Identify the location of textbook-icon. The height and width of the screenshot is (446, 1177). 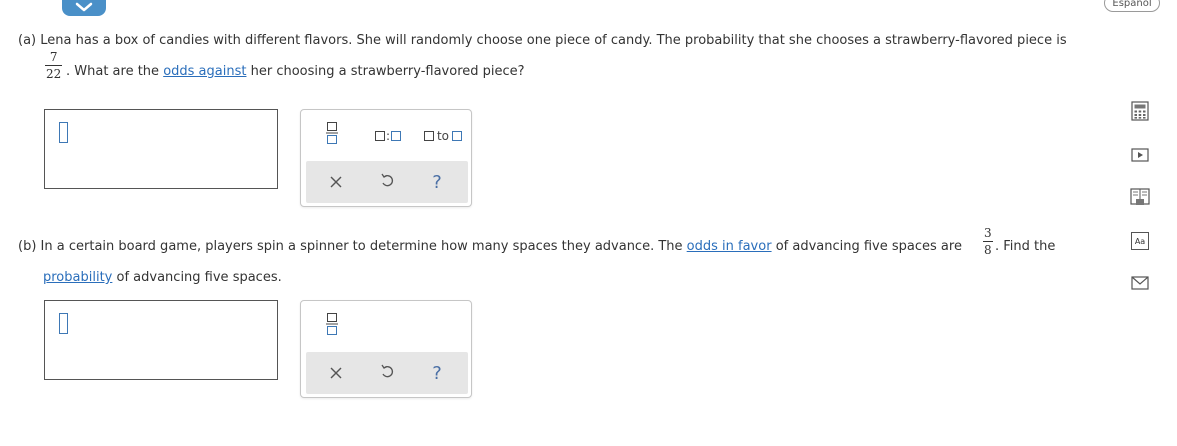
(1140, 199).